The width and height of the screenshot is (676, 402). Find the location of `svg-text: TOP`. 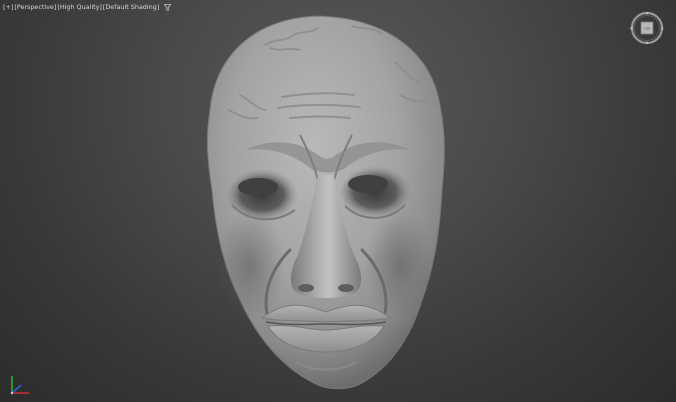

svg-text: TOP is located at coordinates (646, 29).